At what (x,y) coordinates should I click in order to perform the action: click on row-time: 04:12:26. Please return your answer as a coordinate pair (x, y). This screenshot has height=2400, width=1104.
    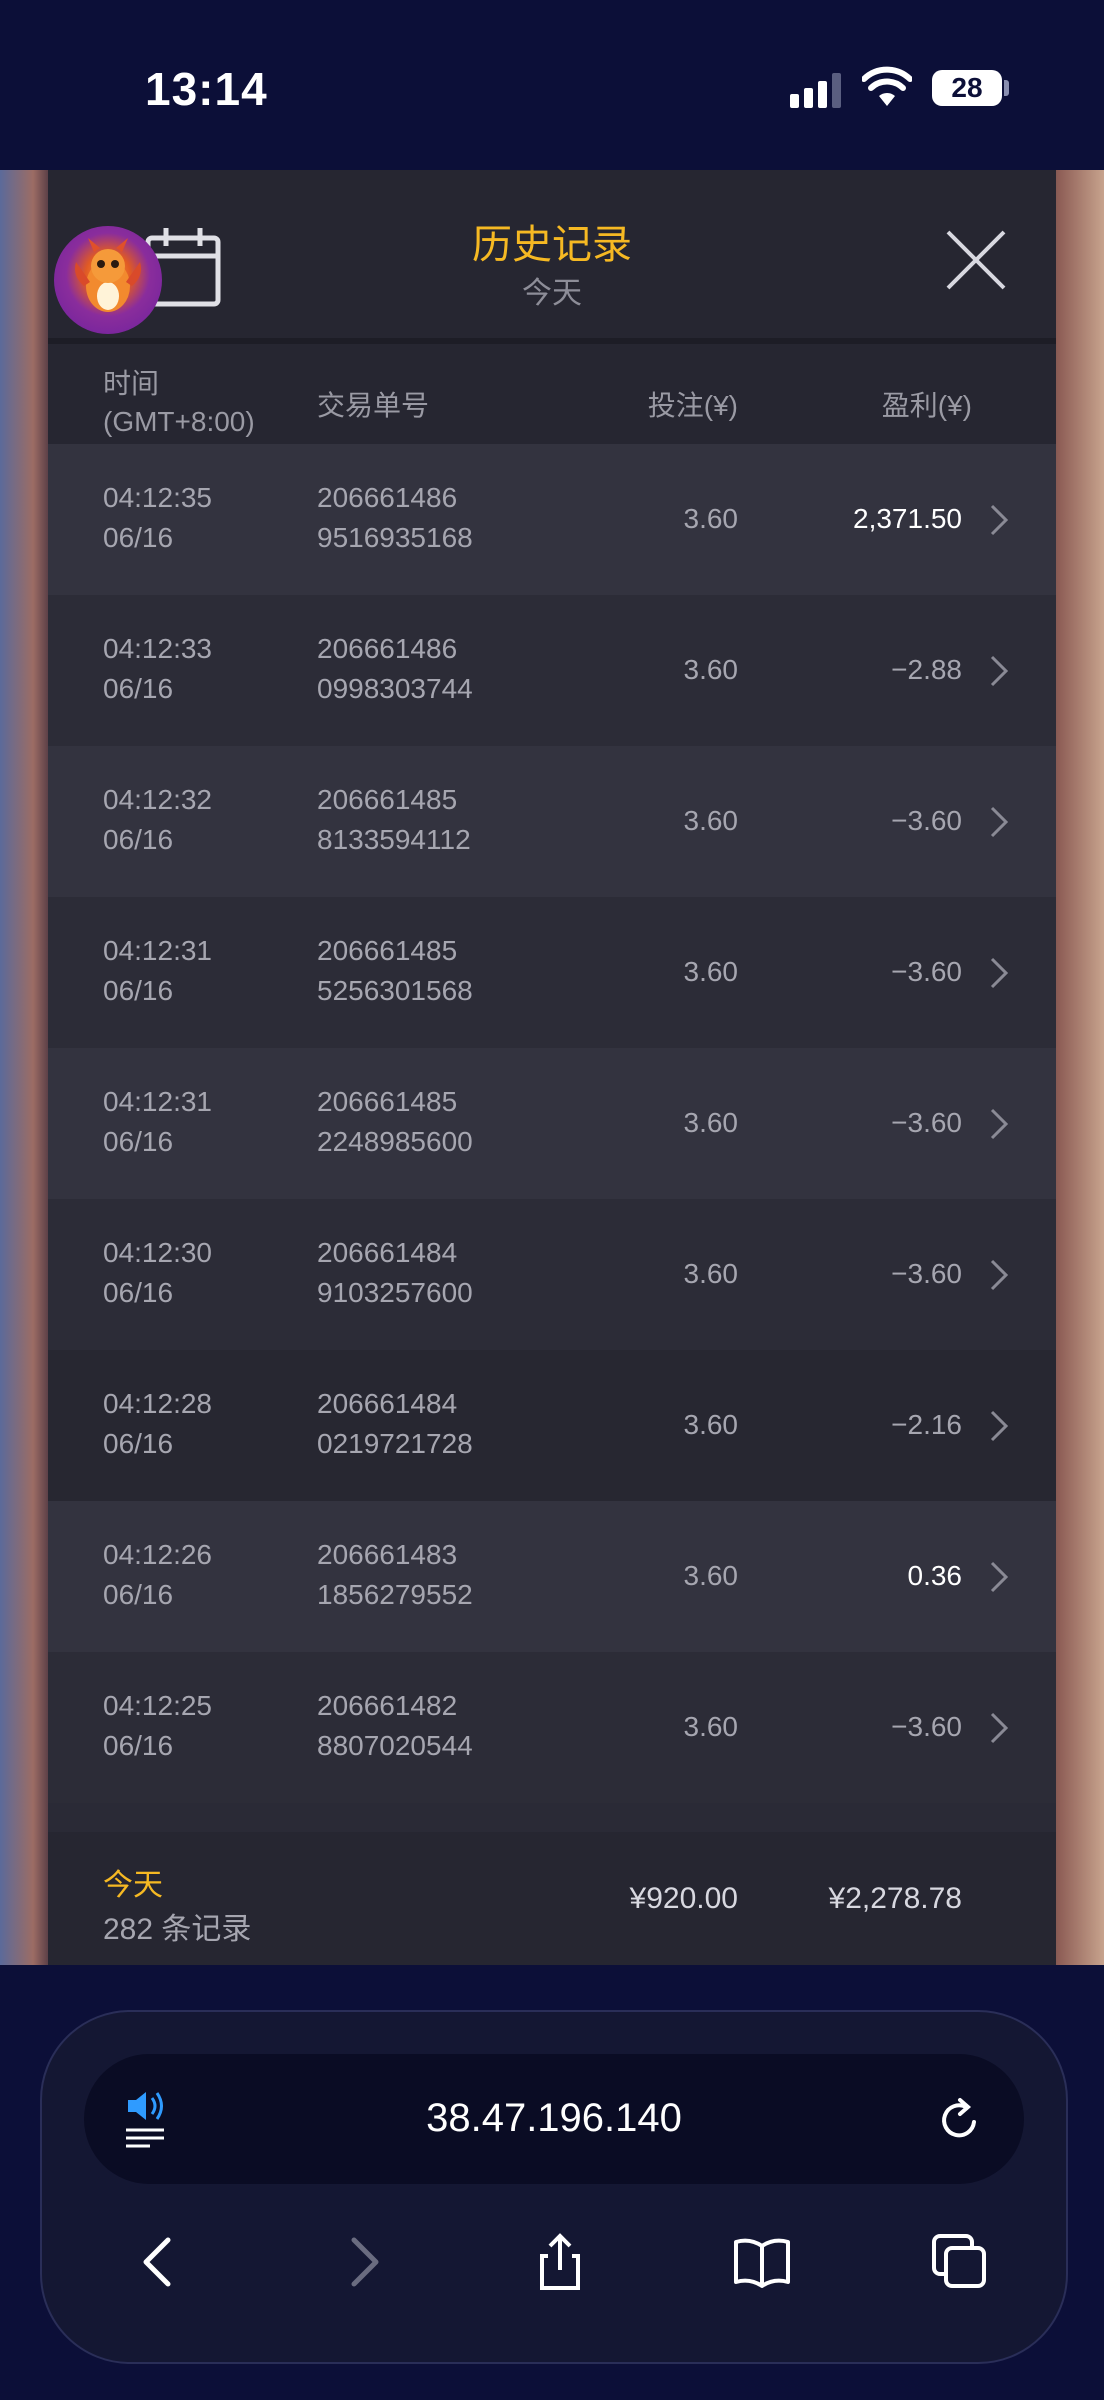
    Looking at the image, I should click on (157, 1554).